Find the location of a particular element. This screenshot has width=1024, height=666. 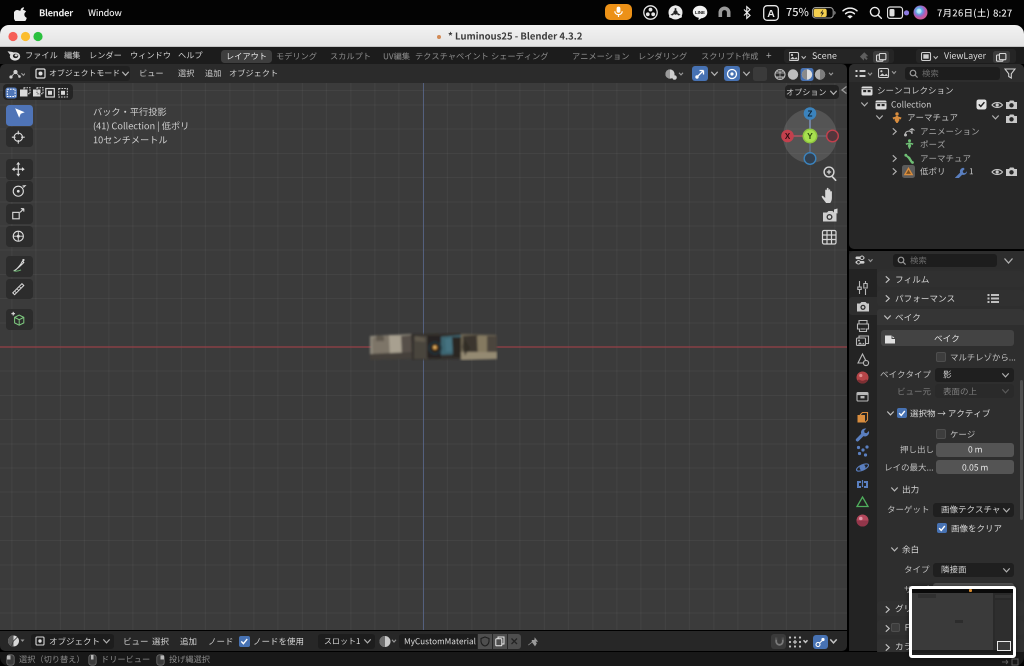

svg-text: Y is located at coordinates (810, 136).